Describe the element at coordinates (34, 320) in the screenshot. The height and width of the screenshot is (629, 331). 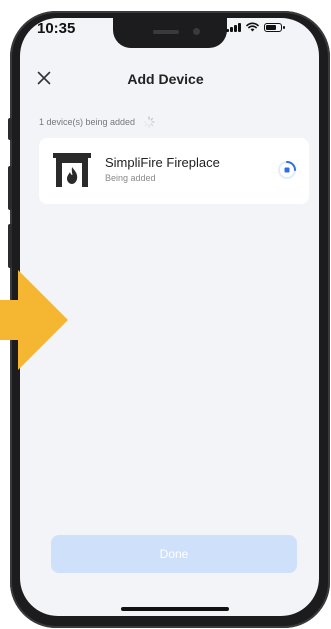
I see `pointer-arrow-icon` at that location.